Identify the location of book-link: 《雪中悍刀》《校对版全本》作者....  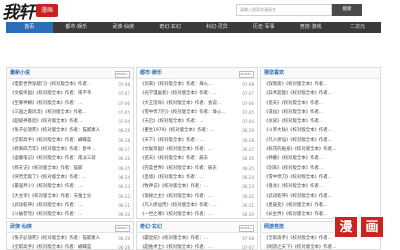
(320, 177).